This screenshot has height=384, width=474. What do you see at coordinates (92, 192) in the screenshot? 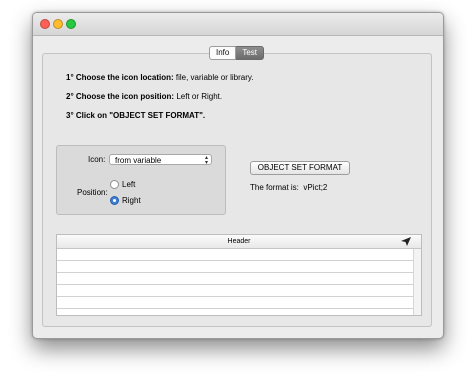
I see `position-label: Position:` at bounding box center [92, 192].